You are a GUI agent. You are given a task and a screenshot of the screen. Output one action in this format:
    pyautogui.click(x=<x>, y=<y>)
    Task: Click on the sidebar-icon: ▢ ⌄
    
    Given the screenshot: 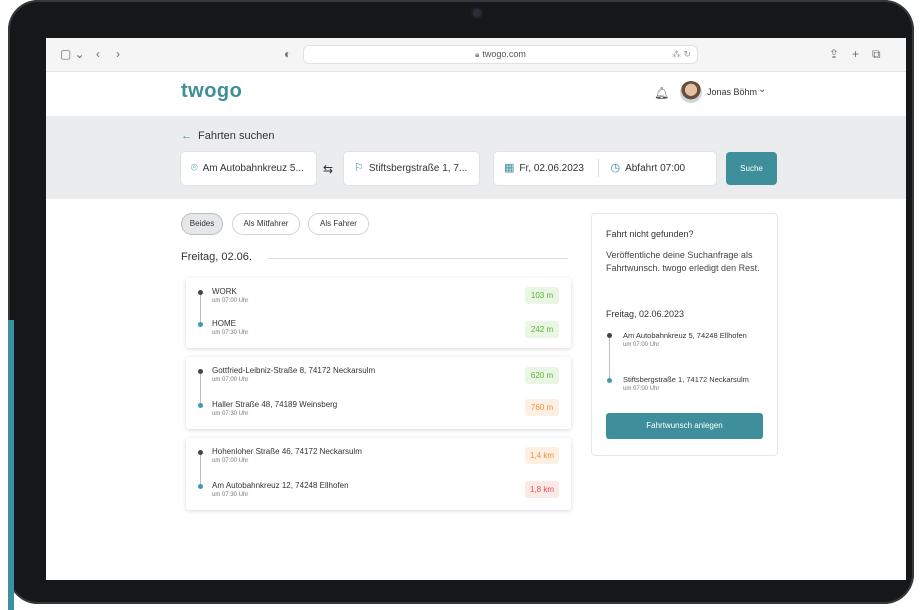 What is the action you would take?
    pyautogui.click(x=72, y=54)
    